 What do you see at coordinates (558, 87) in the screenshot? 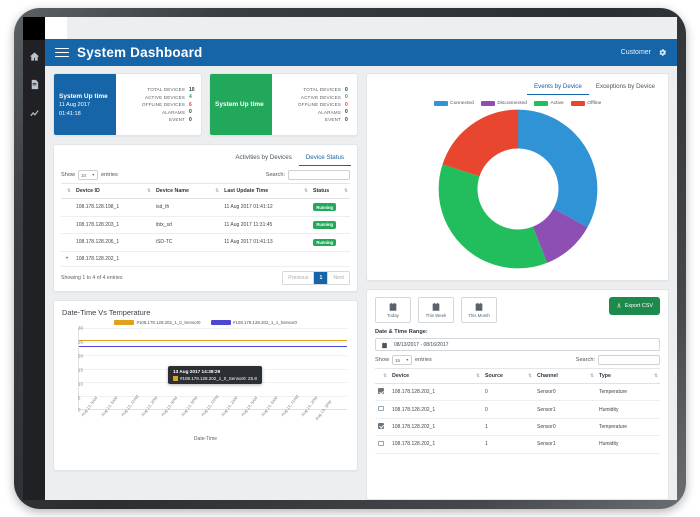
I see `tab-events-by-device: Events by Device` at bounding box center [558, 87].